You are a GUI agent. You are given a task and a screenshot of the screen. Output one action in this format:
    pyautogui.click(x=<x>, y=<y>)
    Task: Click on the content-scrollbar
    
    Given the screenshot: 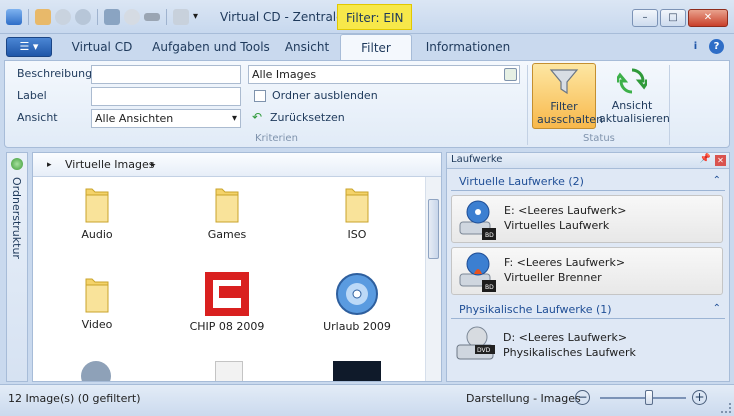 What is the action you would take?
    pyautogui.click(x=433, y=279)
    